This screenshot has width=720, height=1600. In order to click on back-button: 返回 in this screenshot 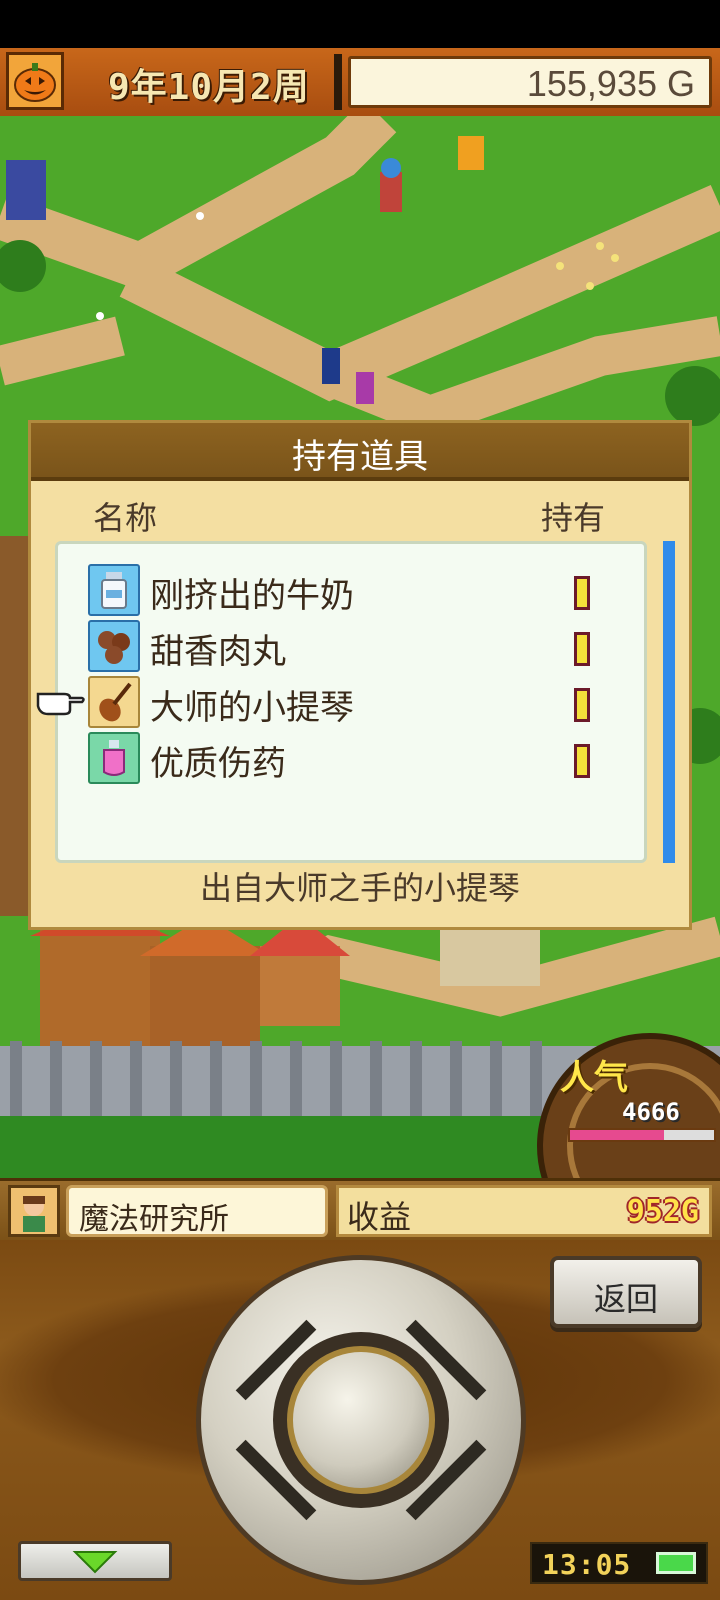, I will do `click(626, 1292)`.